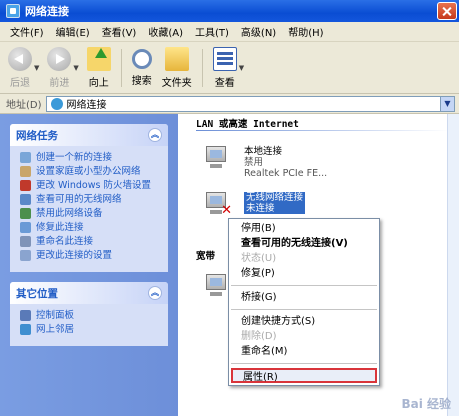  What do you see at coordinates (226, 210) in the screenshot?
I see `disconnected-x-icon: ✕` at bounding box center [226, 210].